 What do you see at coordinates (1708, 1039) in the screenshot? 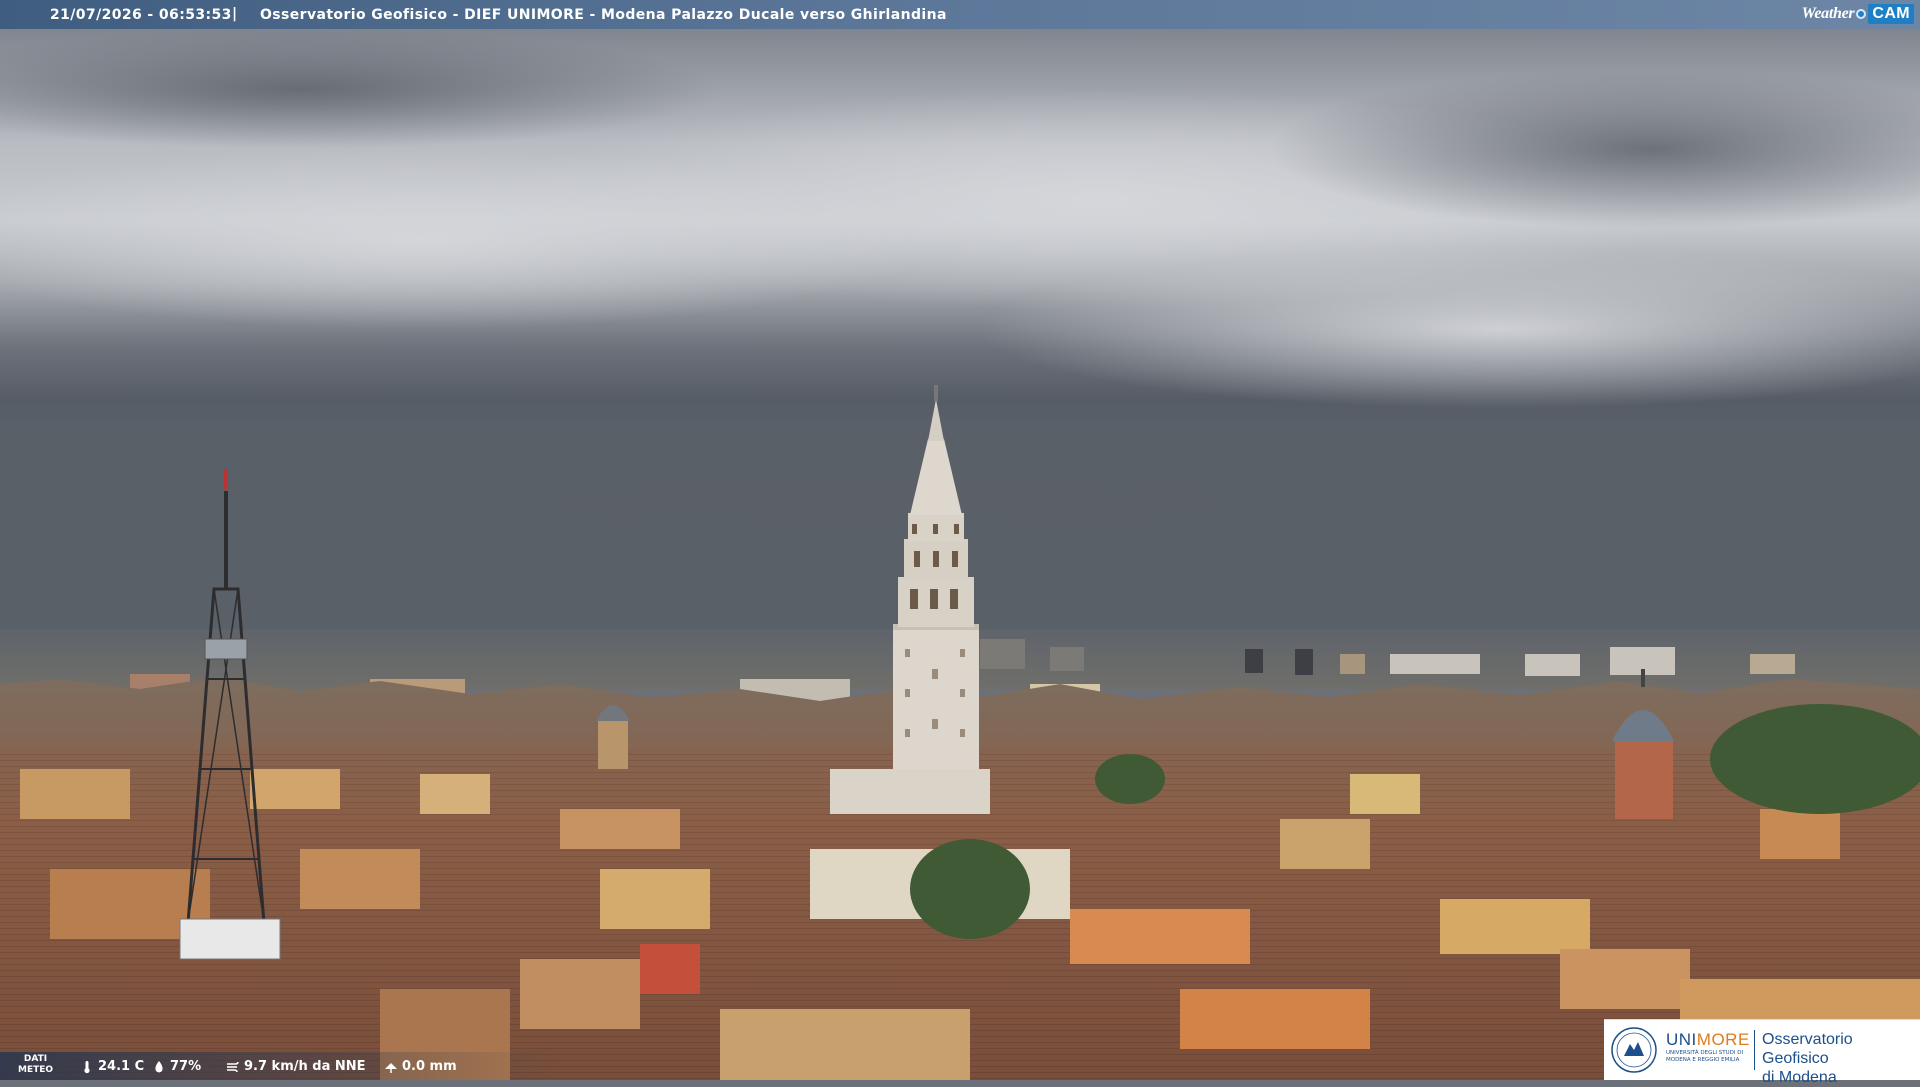
I see `unimore-wordmark: UNIMORE` at bounding box center [1708, 1039].